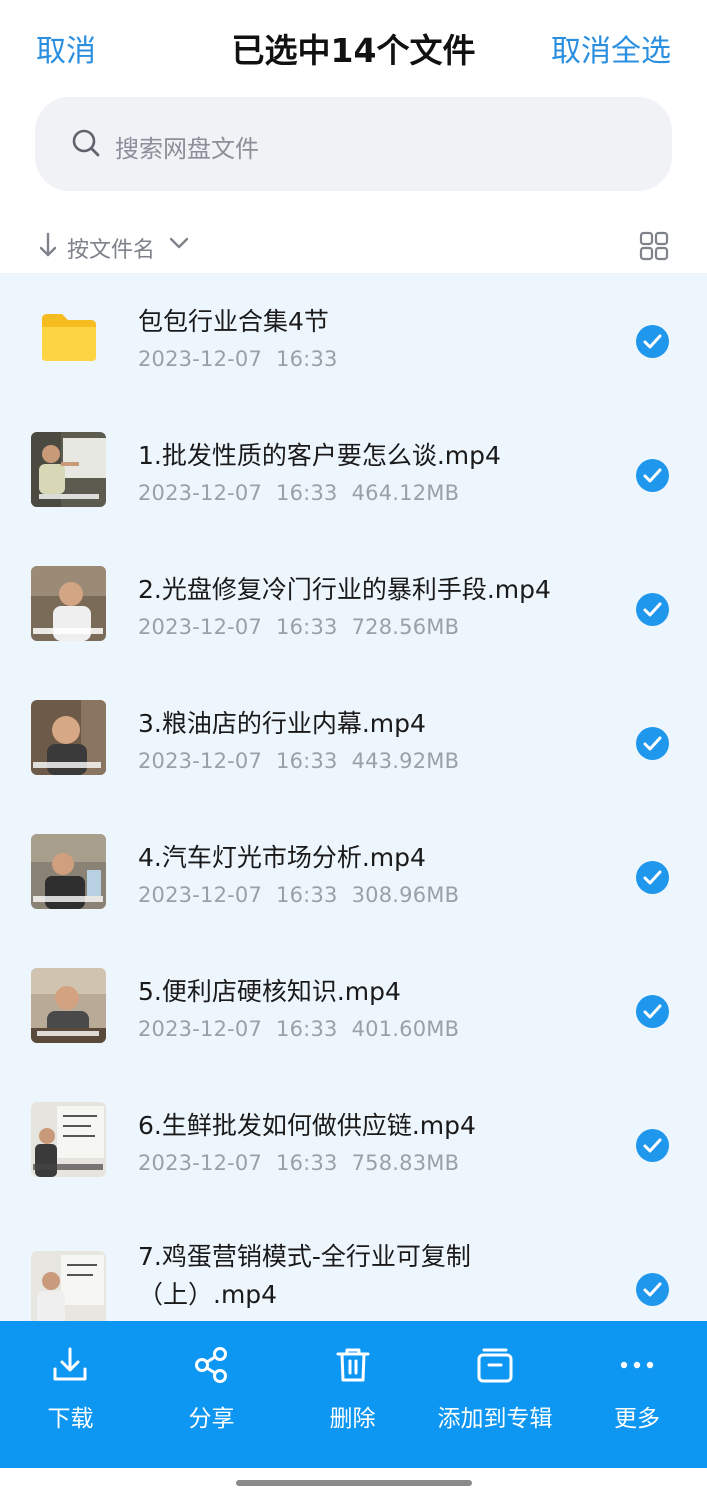 The width and height of the screenshot is (707, 1500). I want to click on list-item: 3.粮油店的行业内幕.mp4 2023-12-07 16:33 443.92MB, so click(353, 742).